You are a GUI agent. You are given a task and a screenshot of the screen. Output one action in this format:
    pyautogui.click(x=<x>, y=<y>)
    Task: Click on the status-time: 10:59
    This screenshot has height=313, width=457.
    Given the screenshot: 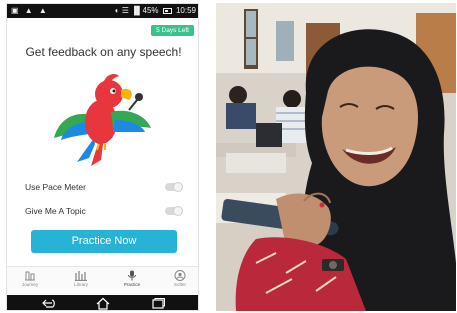 What is the action you would take?
    pyautogui.click(x=185, y=10)
    